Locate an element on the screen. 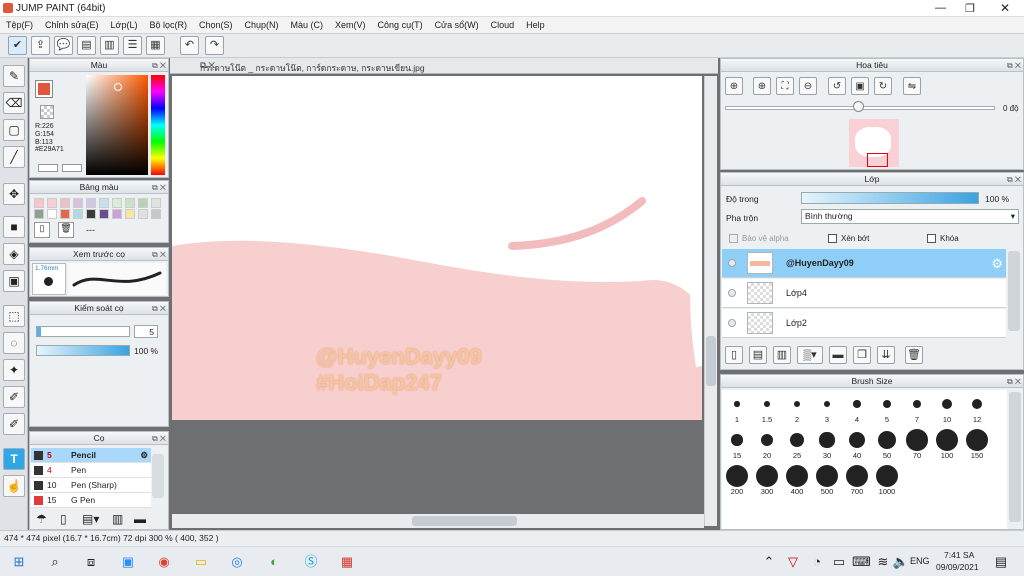 This screenshot has width=1024, height=576. brush-item-pen-sharp: 10 Pen (Sharp) is located at coordinates (91, 485).